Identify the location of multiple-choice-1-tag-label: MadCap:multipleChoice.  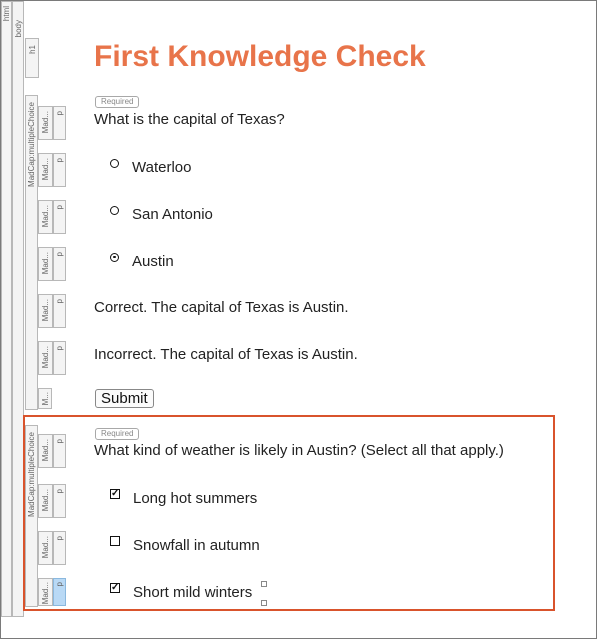
(31, 144).